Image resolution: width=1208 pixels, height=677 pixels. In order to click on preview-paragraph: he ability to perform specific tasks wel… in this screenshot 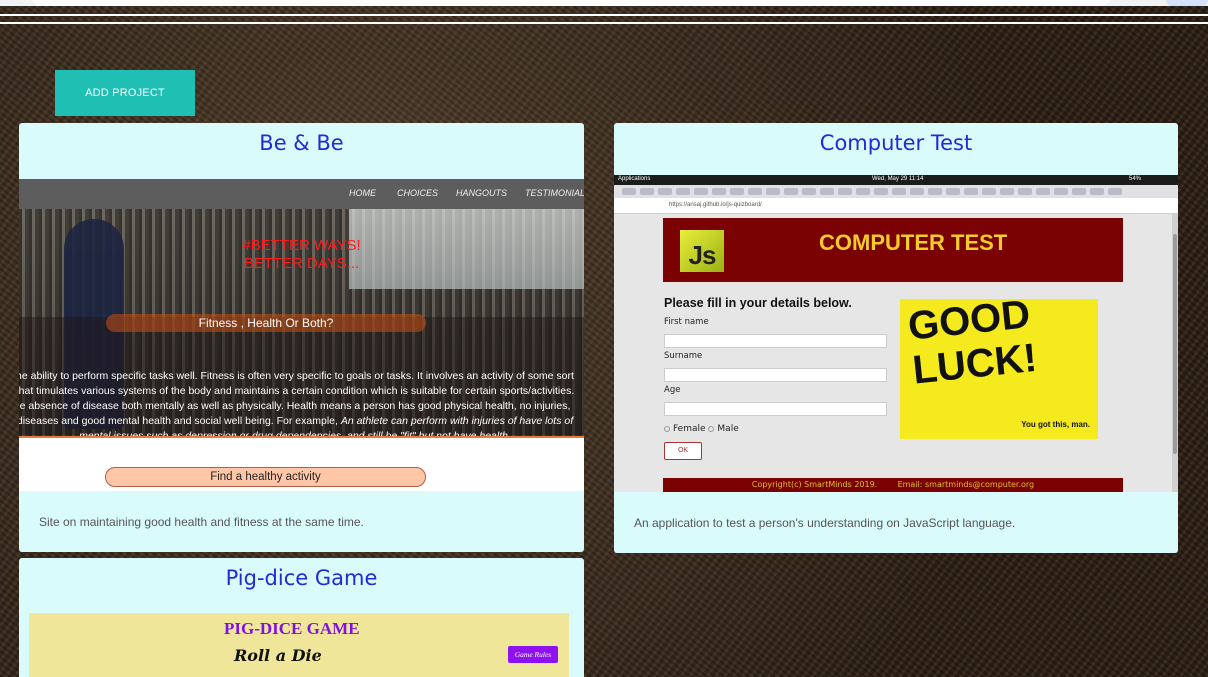, I will do `click(297, 406)`.